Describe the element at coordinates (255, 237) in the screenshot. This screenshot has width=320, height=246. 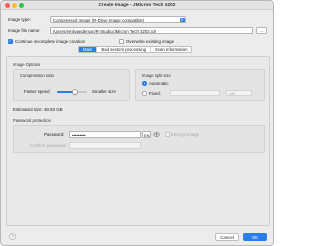
I see `ok-button: OK` at that location.